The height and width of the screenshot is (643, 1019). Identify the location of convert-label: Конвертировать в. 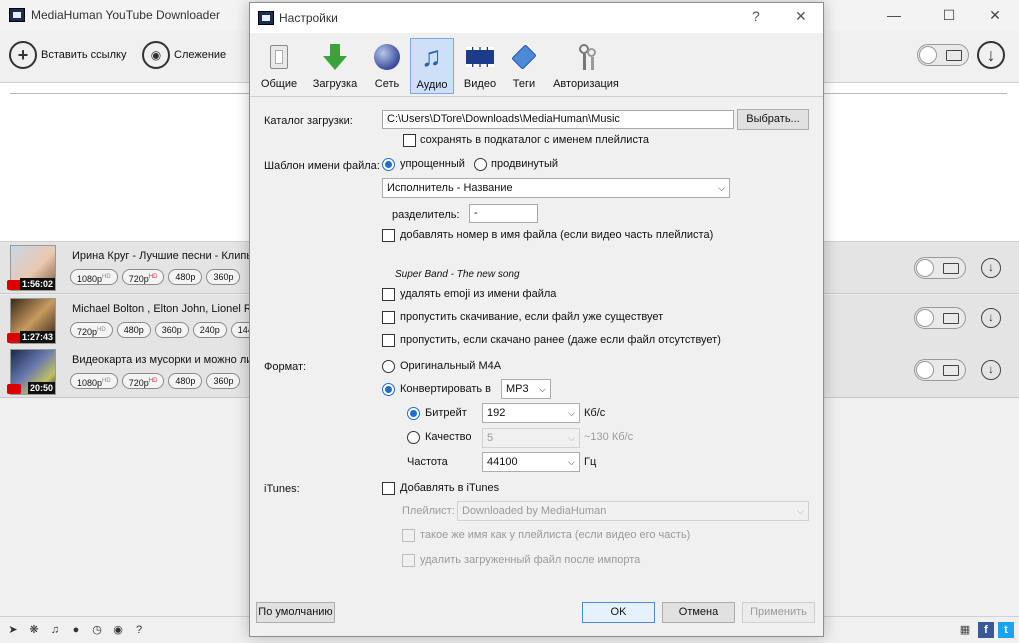
(445, 389).